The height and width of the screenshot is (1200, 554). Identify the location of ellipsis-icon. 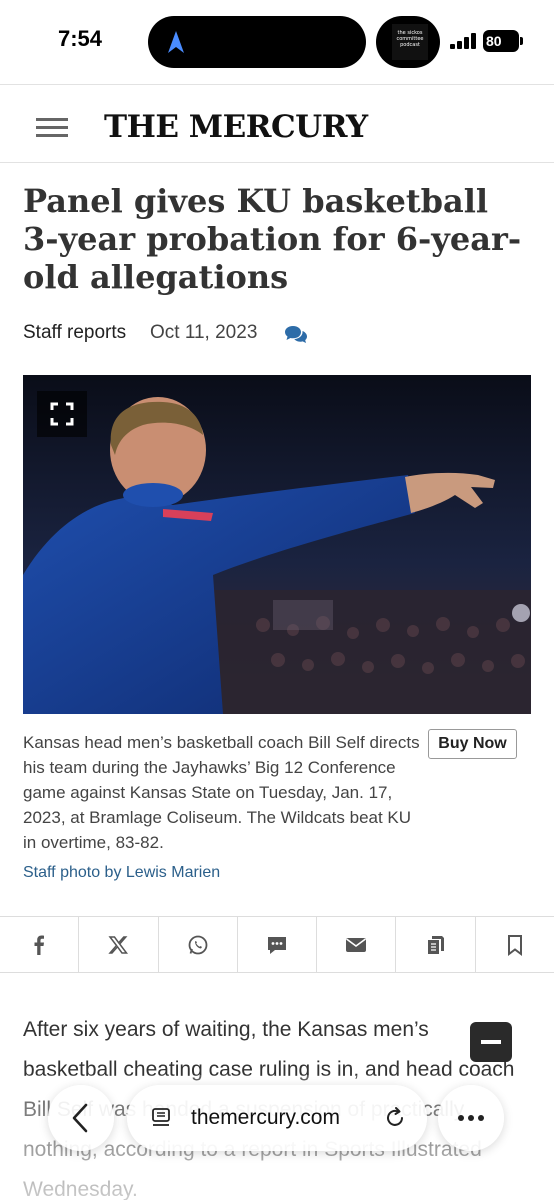
(471, 1118).